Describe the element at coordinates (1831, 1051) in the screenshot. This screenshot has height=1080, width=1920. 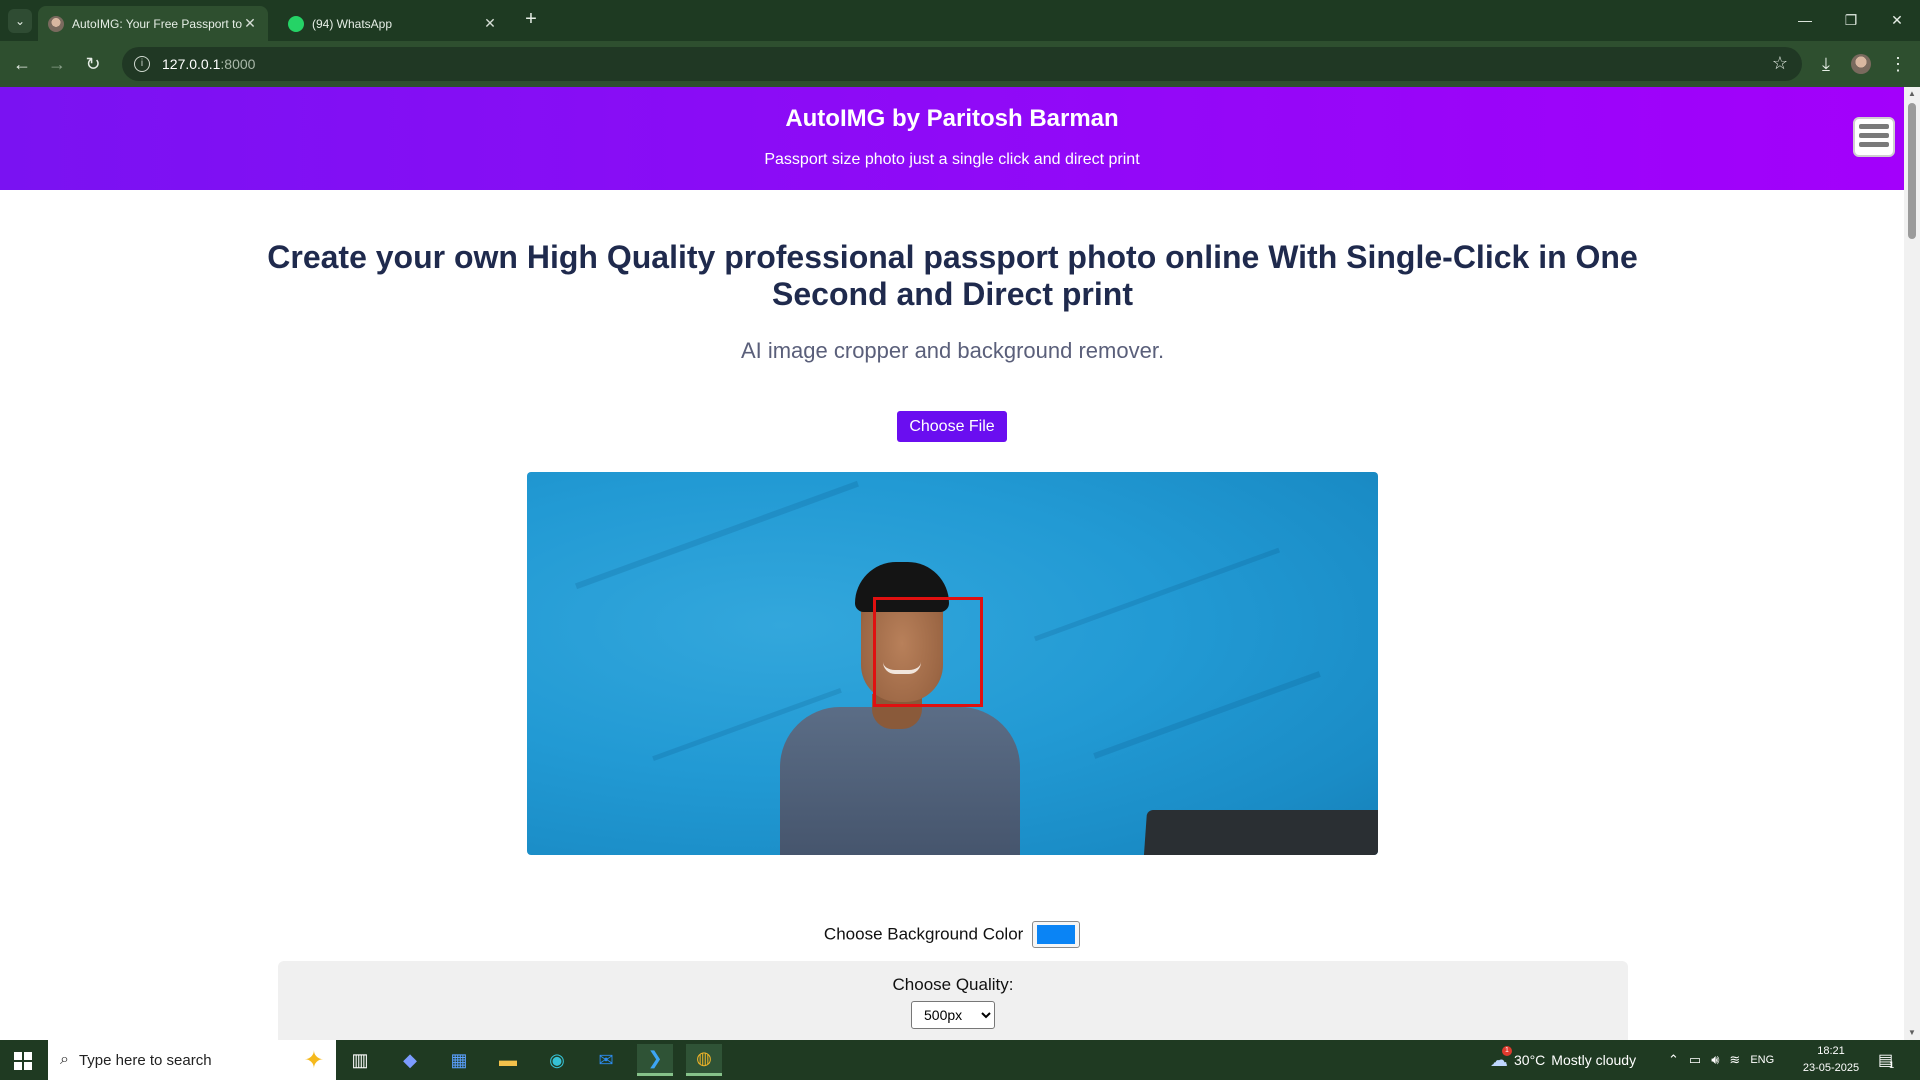
I see `clock-time: 18:21` at that location.